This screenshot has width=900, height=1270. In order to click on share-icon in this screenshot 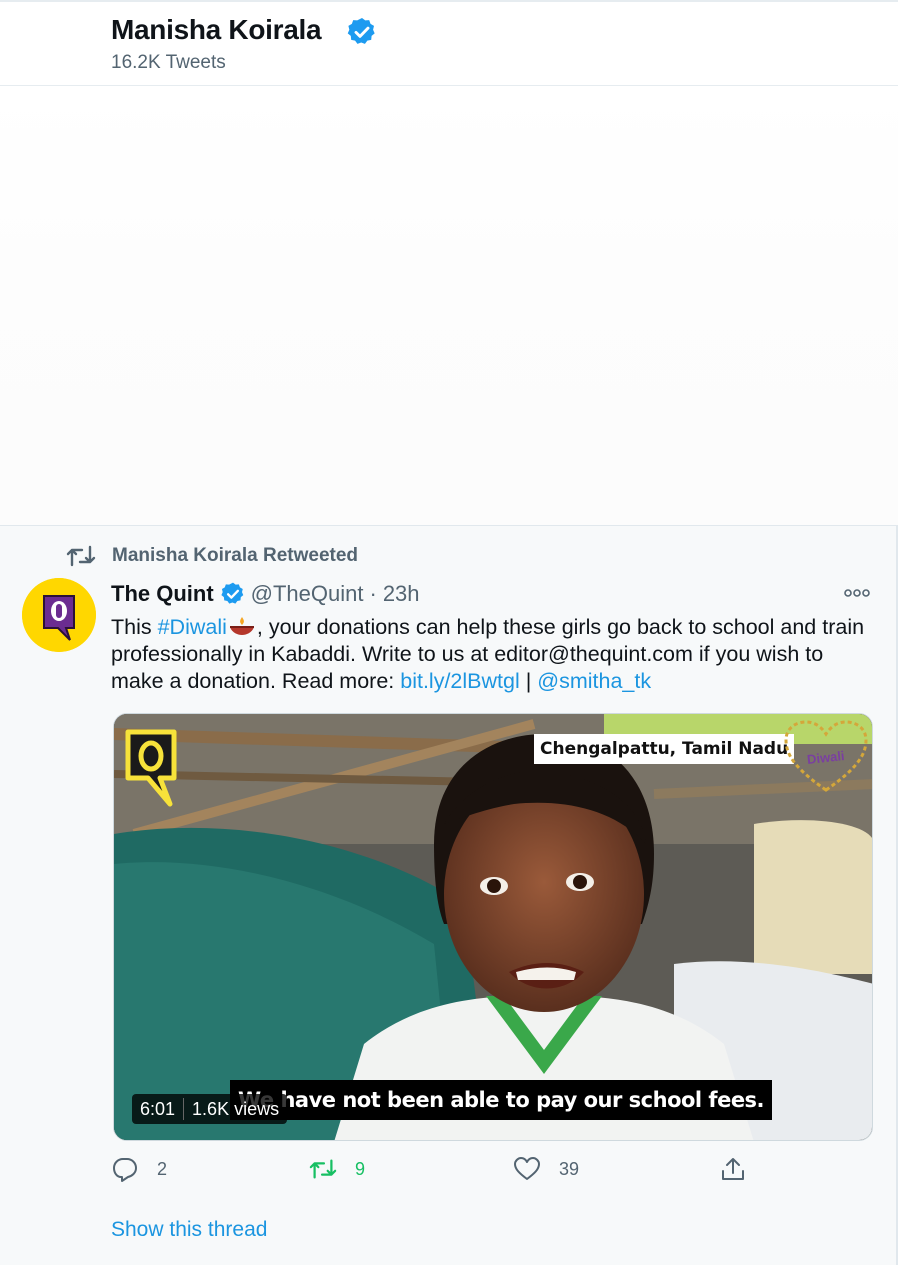, I will do `click(733, 1169)`.